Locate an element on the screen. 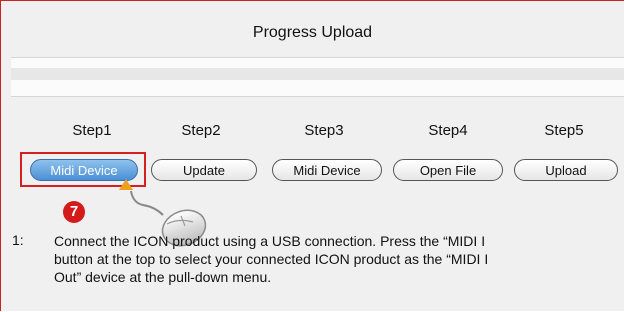 The image size is (625, 312). step2-label: Step2 is located at coordinates (201, 130).